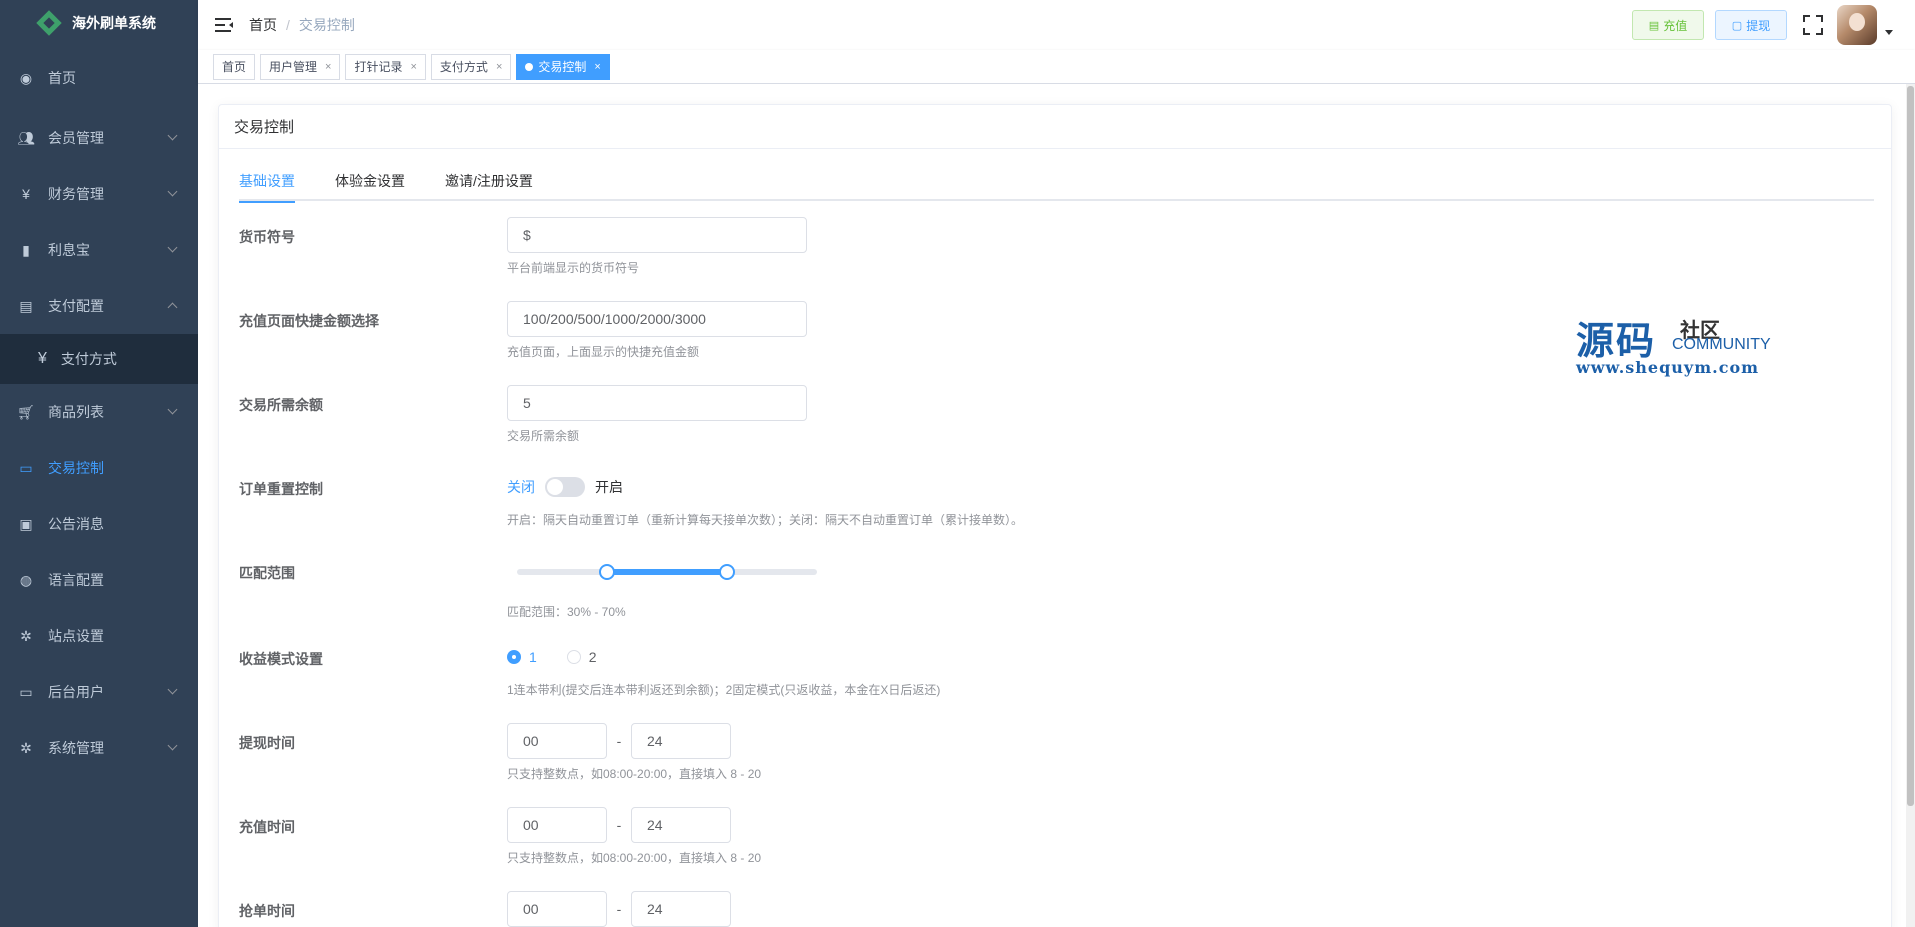  What do you see at coordinates (724, 690) in the screenshot?
I see `income-mode-help: 1连本带利(提交后连本带利返还到余额)；2固定模式(只返收益，本金在X日后返还)` at bounding box center [724, 690].